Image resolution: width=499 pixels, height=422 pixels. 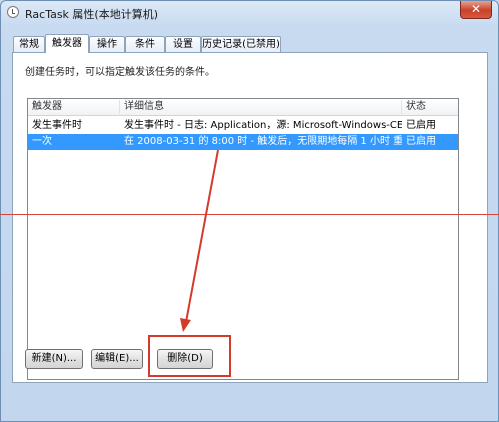 What do you see at coordinates (74, 107) in the screenshot?
I see `column-header-trigger: 触发器` at bounding box center [74, 107].